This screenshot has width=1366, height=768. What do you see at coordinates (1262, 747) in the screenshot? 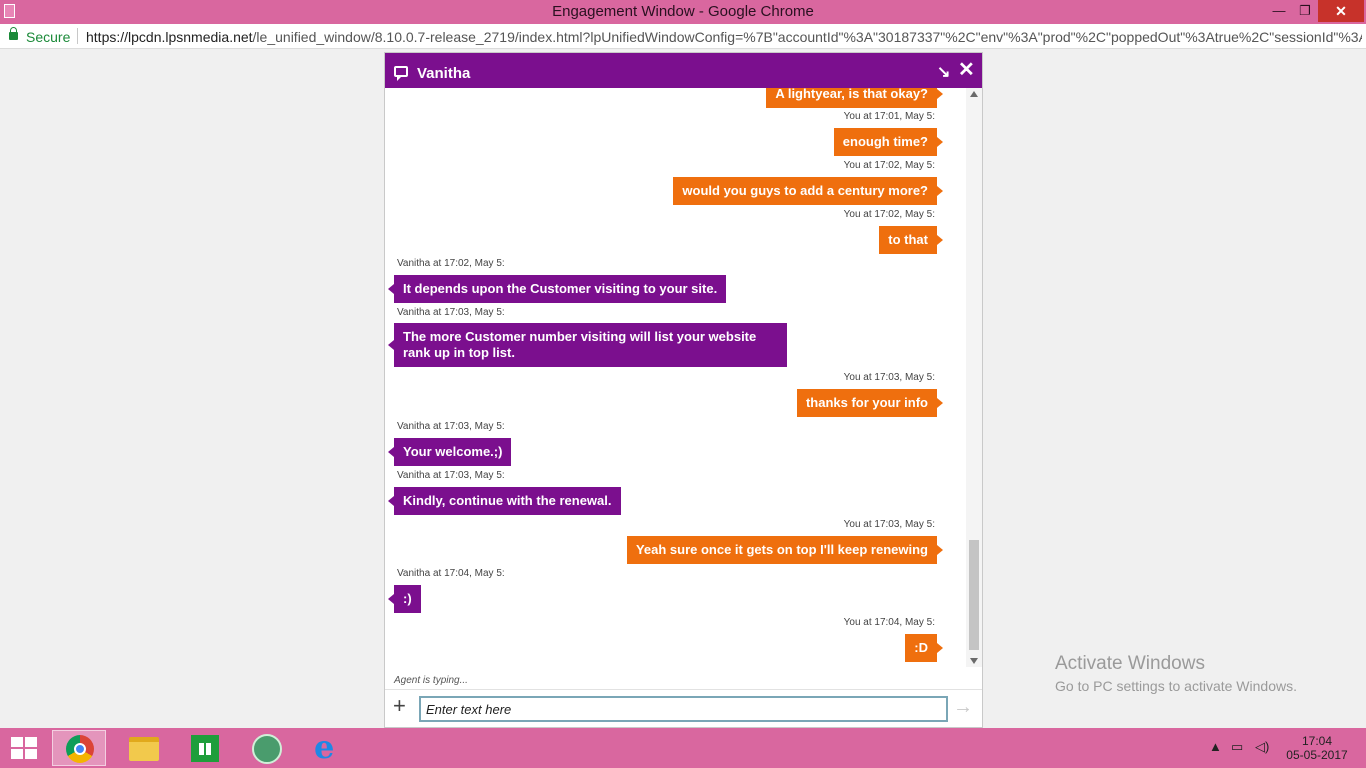
I see `volume-icon: ◁)` at bounding box center [1262, 747].